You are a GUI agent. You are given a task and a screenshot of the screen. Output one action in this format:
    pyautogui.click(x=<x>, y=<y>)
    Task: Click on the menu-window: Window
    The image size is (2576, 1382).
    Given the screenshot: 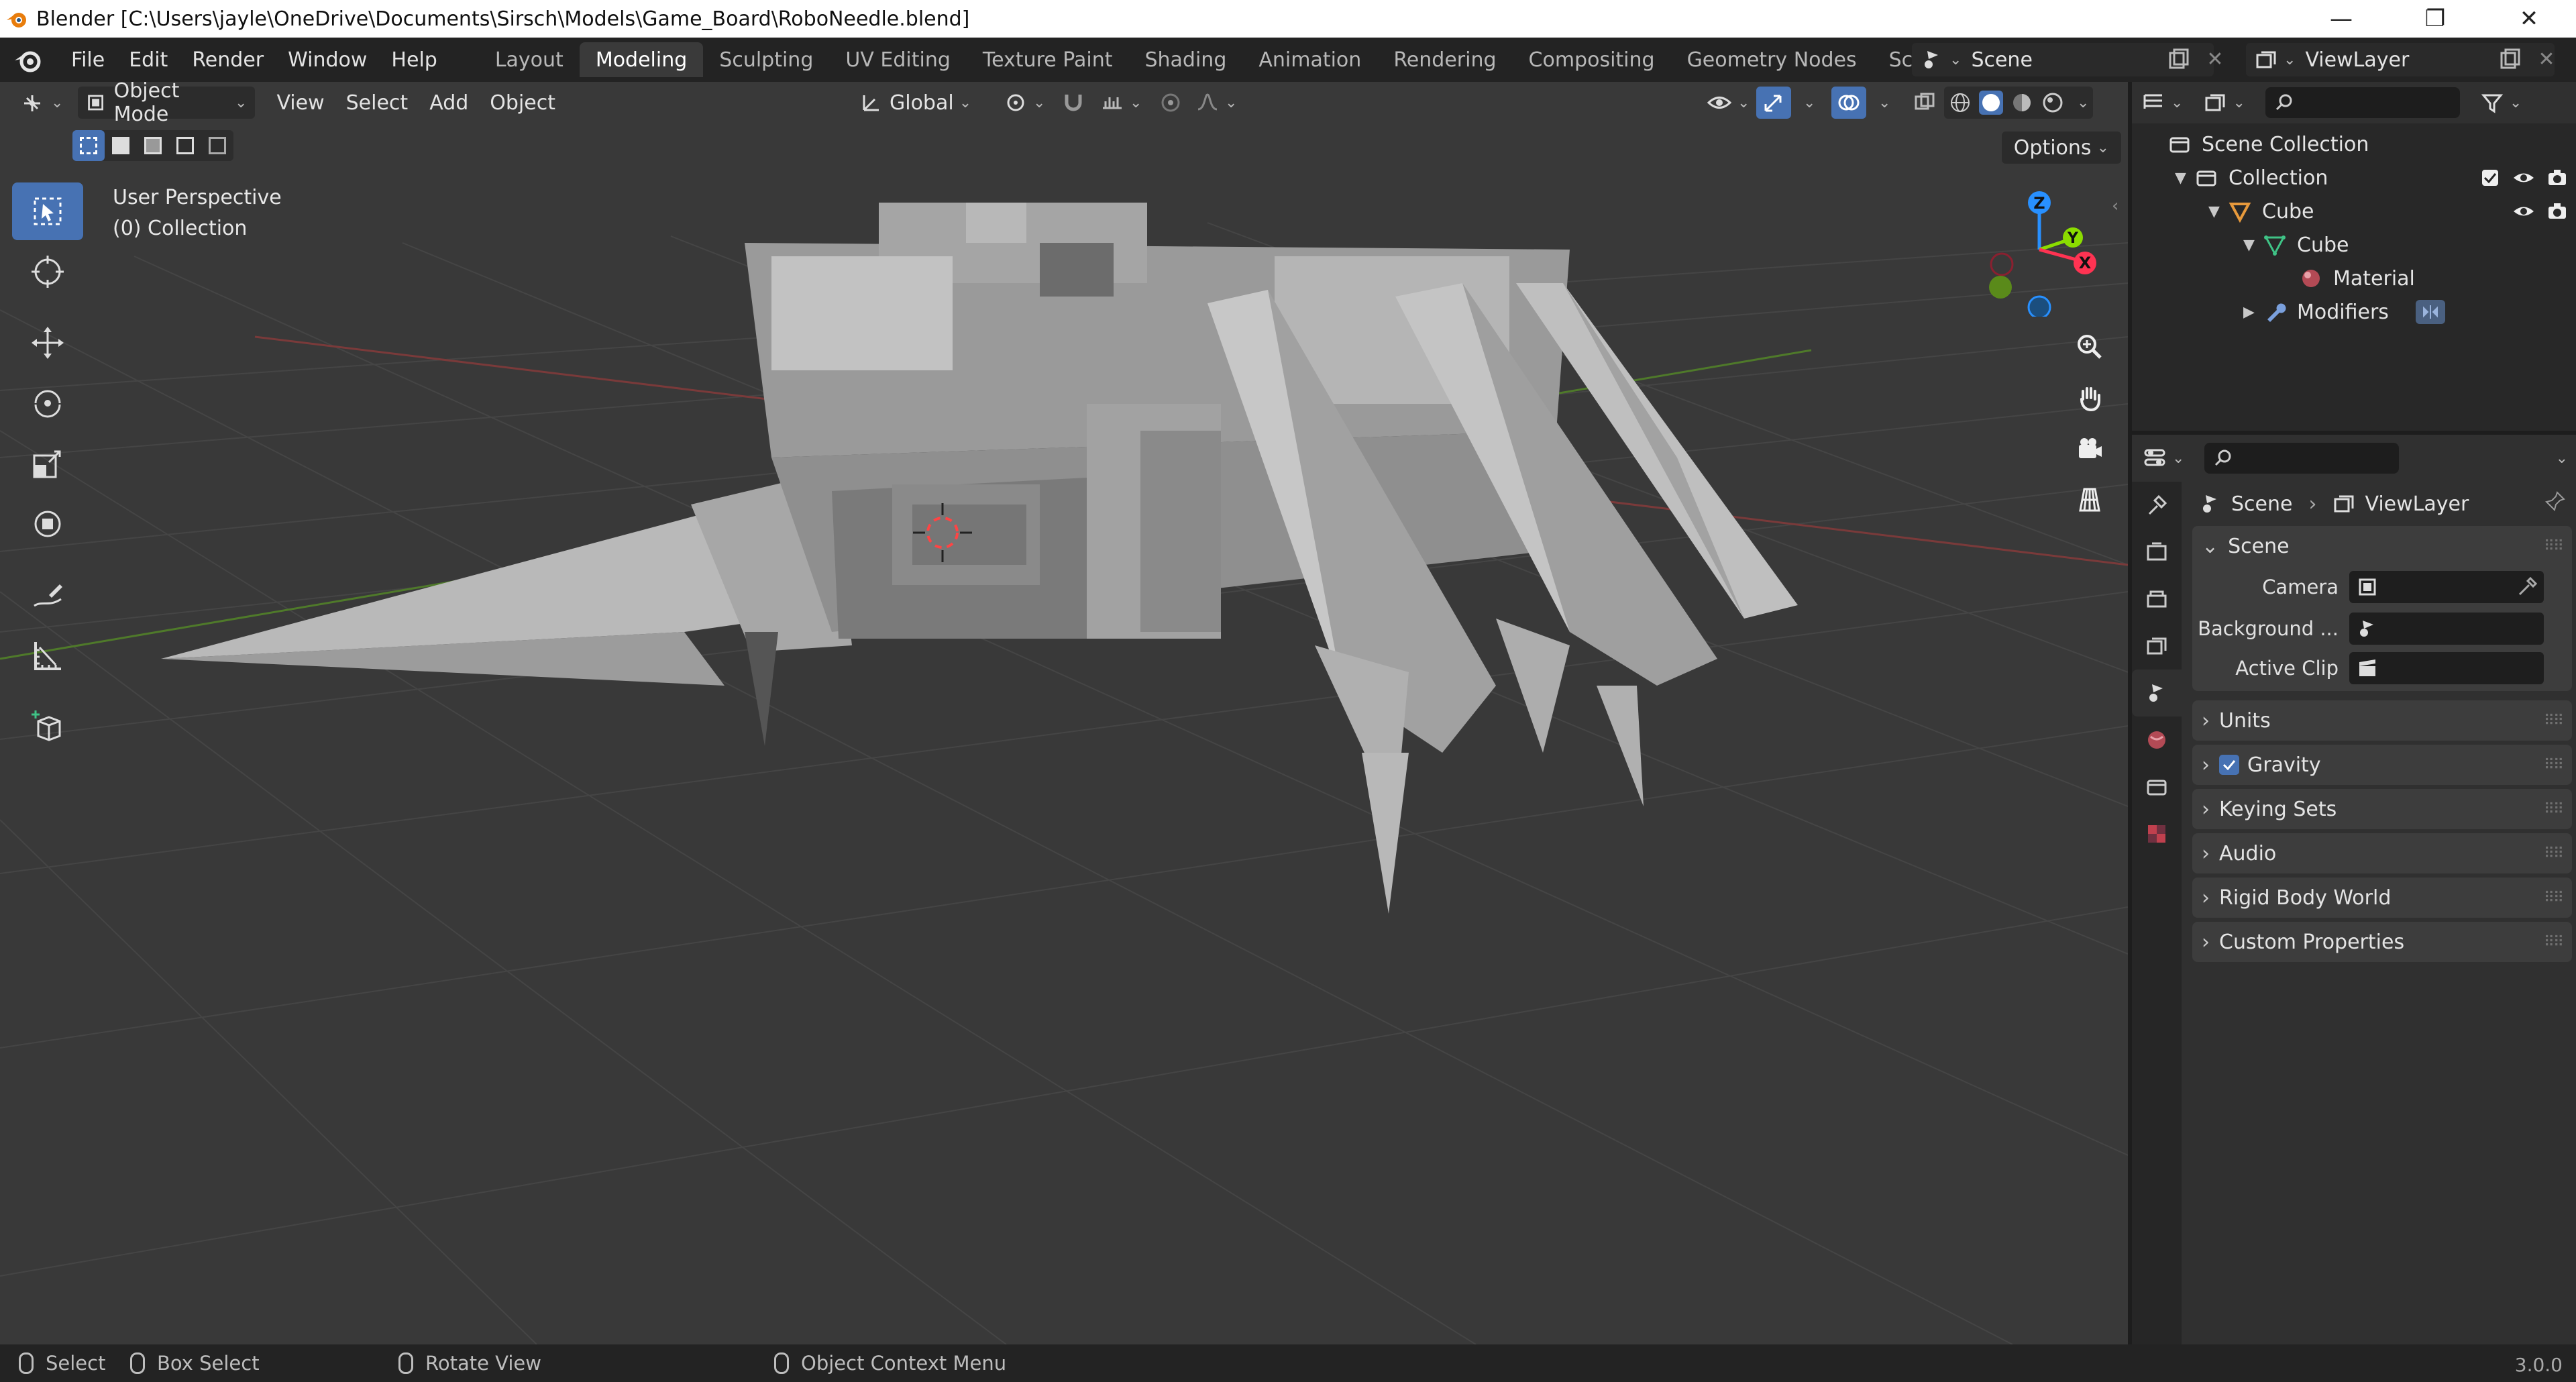 What is the action you would take?
    pyautogui.click(x=327, y=59)
    